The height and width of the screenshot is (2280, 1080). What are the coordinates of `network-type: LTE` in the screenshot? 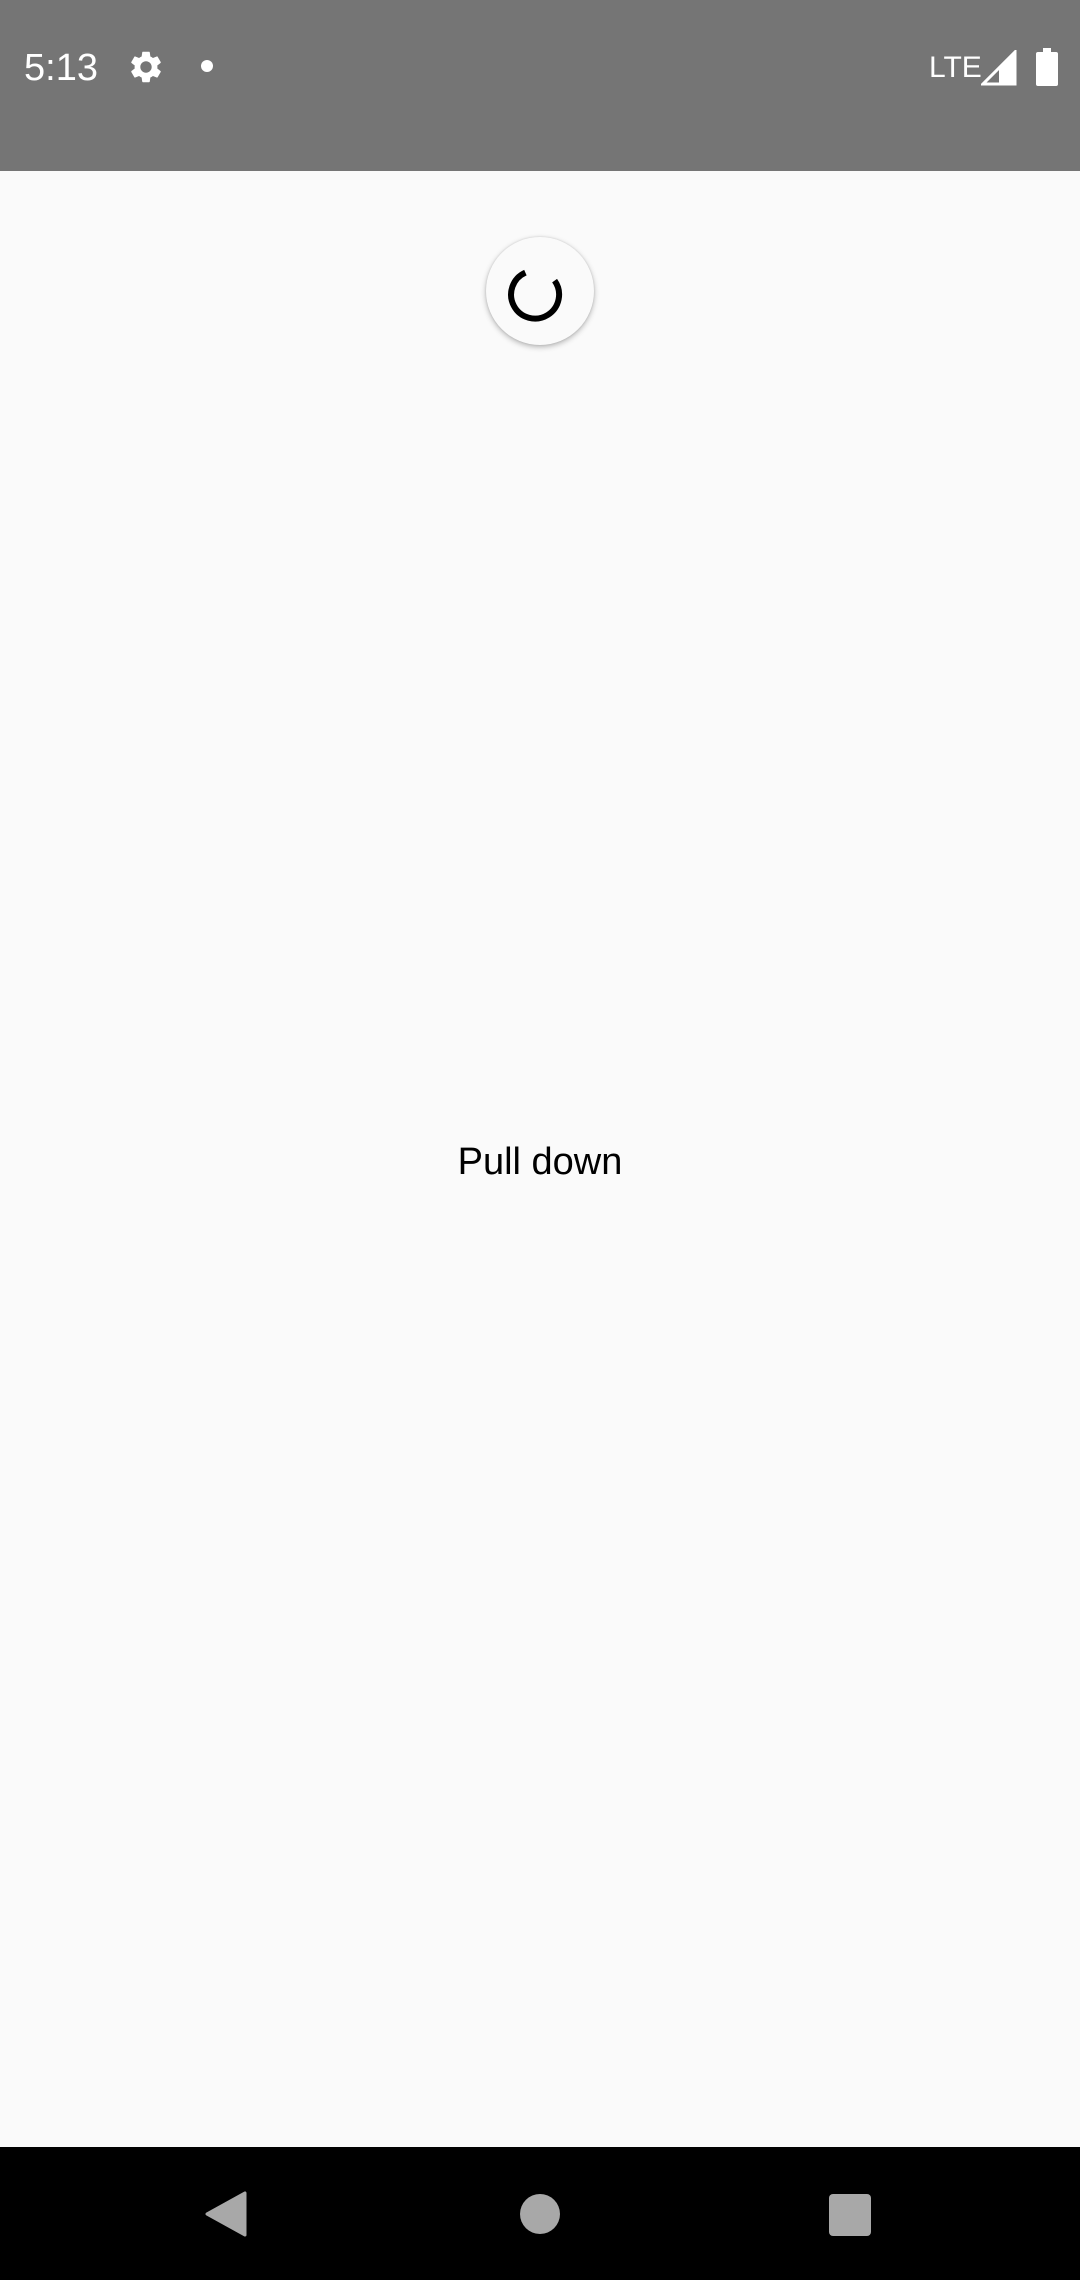 It's located at (955, 67).